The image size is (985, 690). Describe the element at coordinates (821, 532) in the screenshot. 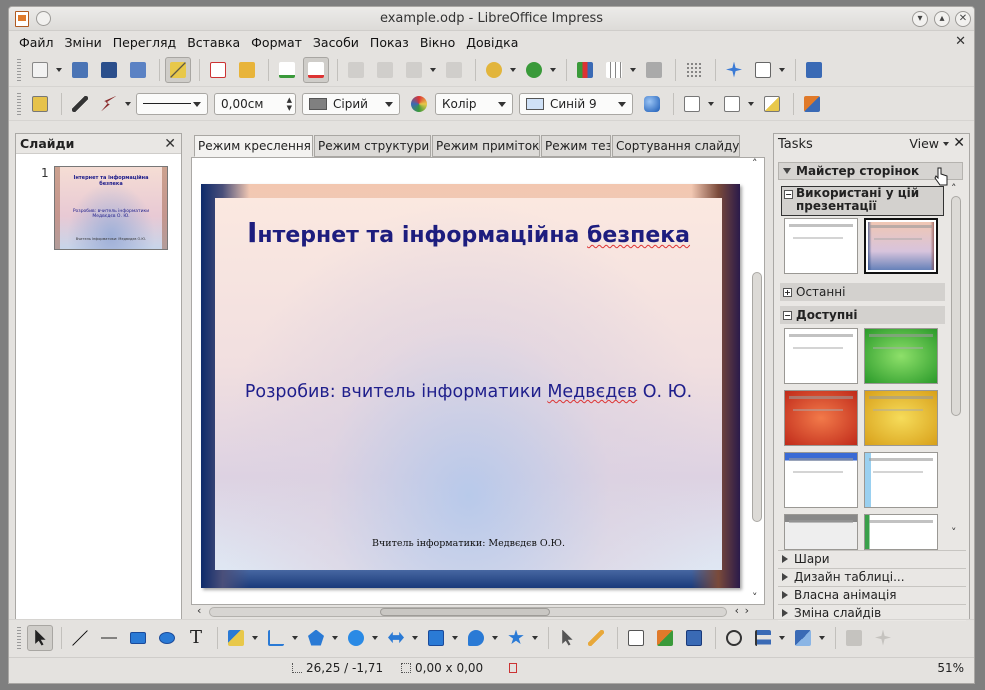

I see `master-thumb-grey` at that location.